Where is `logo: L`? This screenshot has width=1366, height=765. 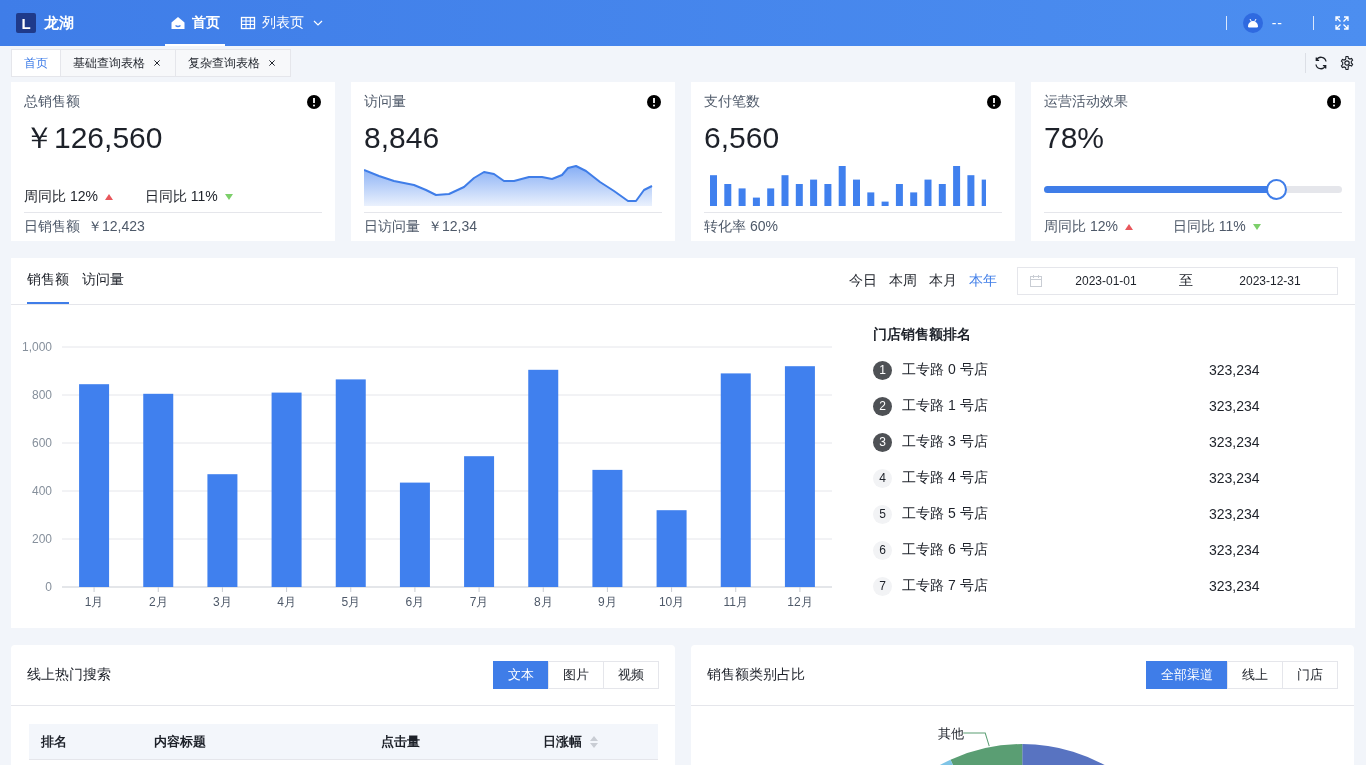
logo: L is located at coordinates (26, 23).